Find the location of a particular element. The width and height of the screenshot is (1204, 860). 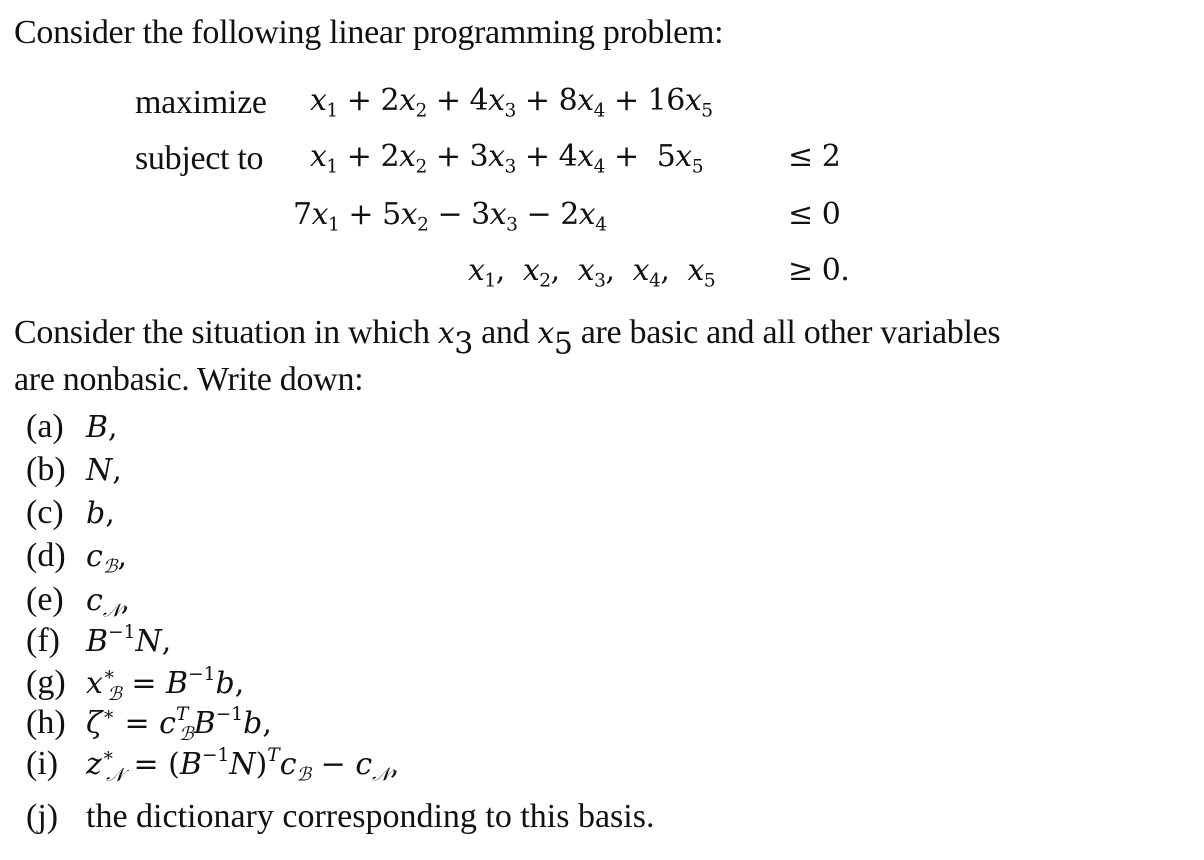

item-label: (h) is located at coordinates (46, 722).